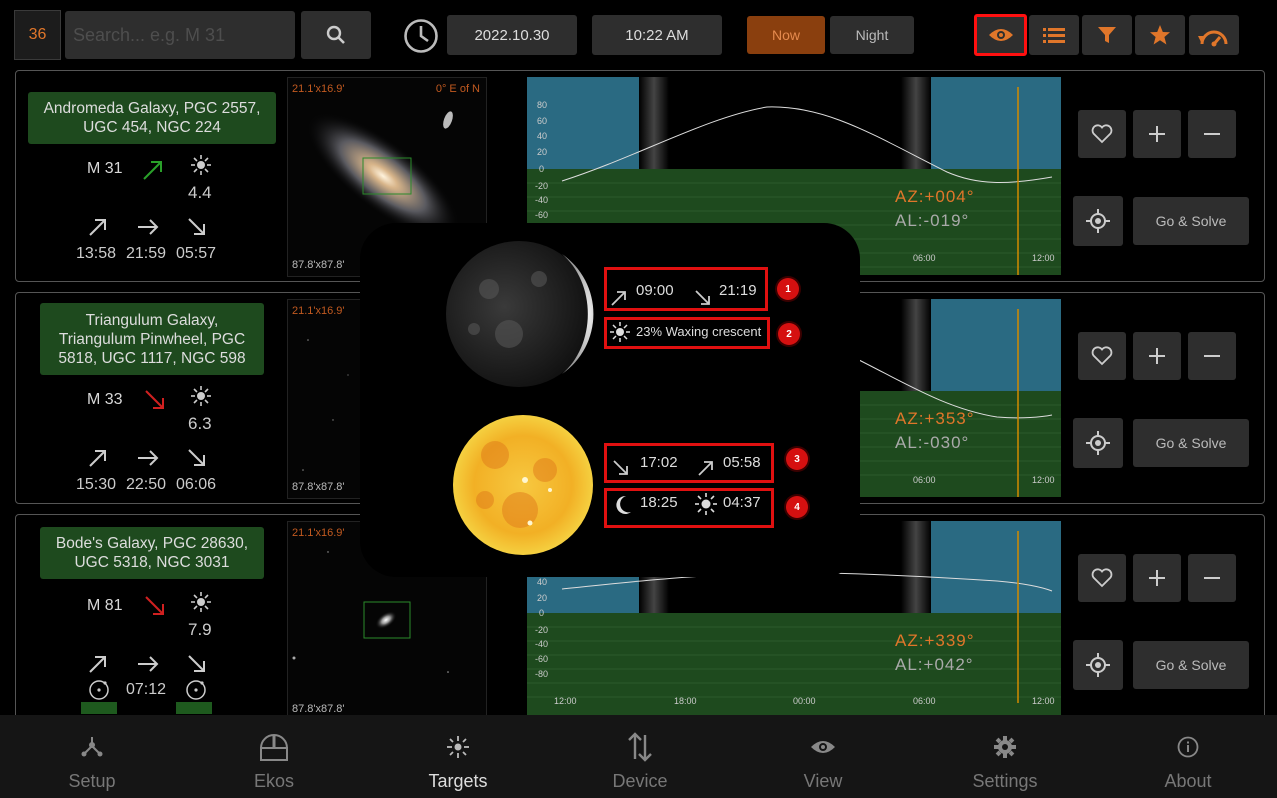  Describe the element at coordinates (934, 664) in the screenshot. I see `altitude-readout: AL:+042°` at that location.